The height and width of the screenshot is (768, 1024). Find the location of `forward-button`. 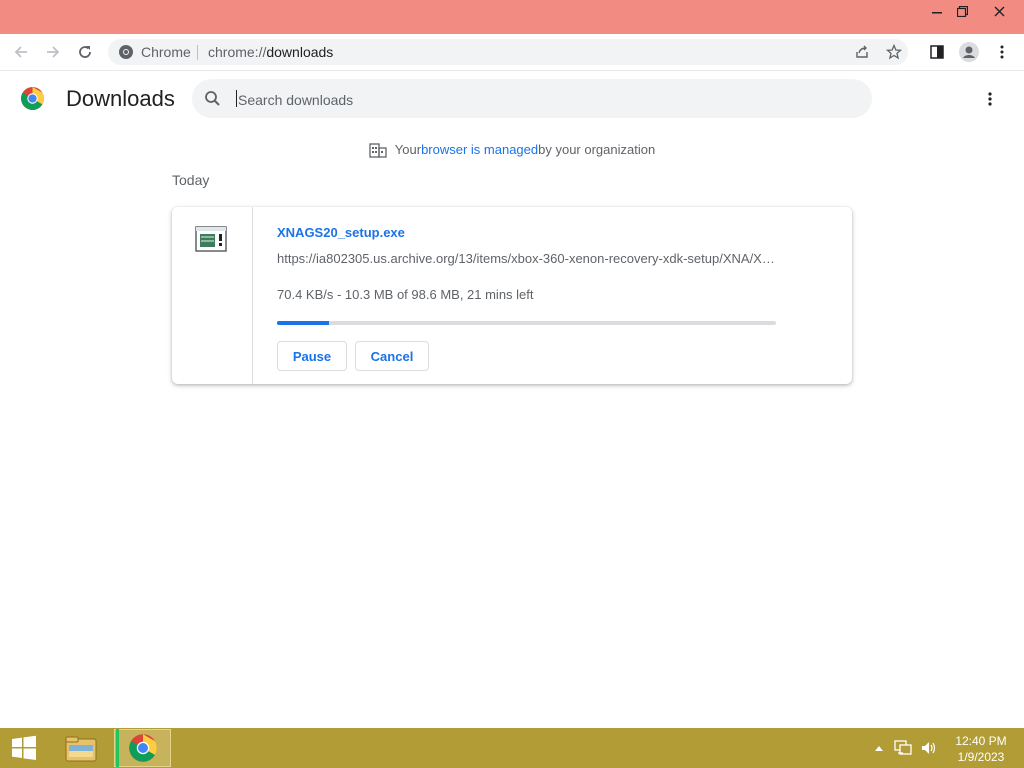

forward-button is located at coordinates (53, 52).